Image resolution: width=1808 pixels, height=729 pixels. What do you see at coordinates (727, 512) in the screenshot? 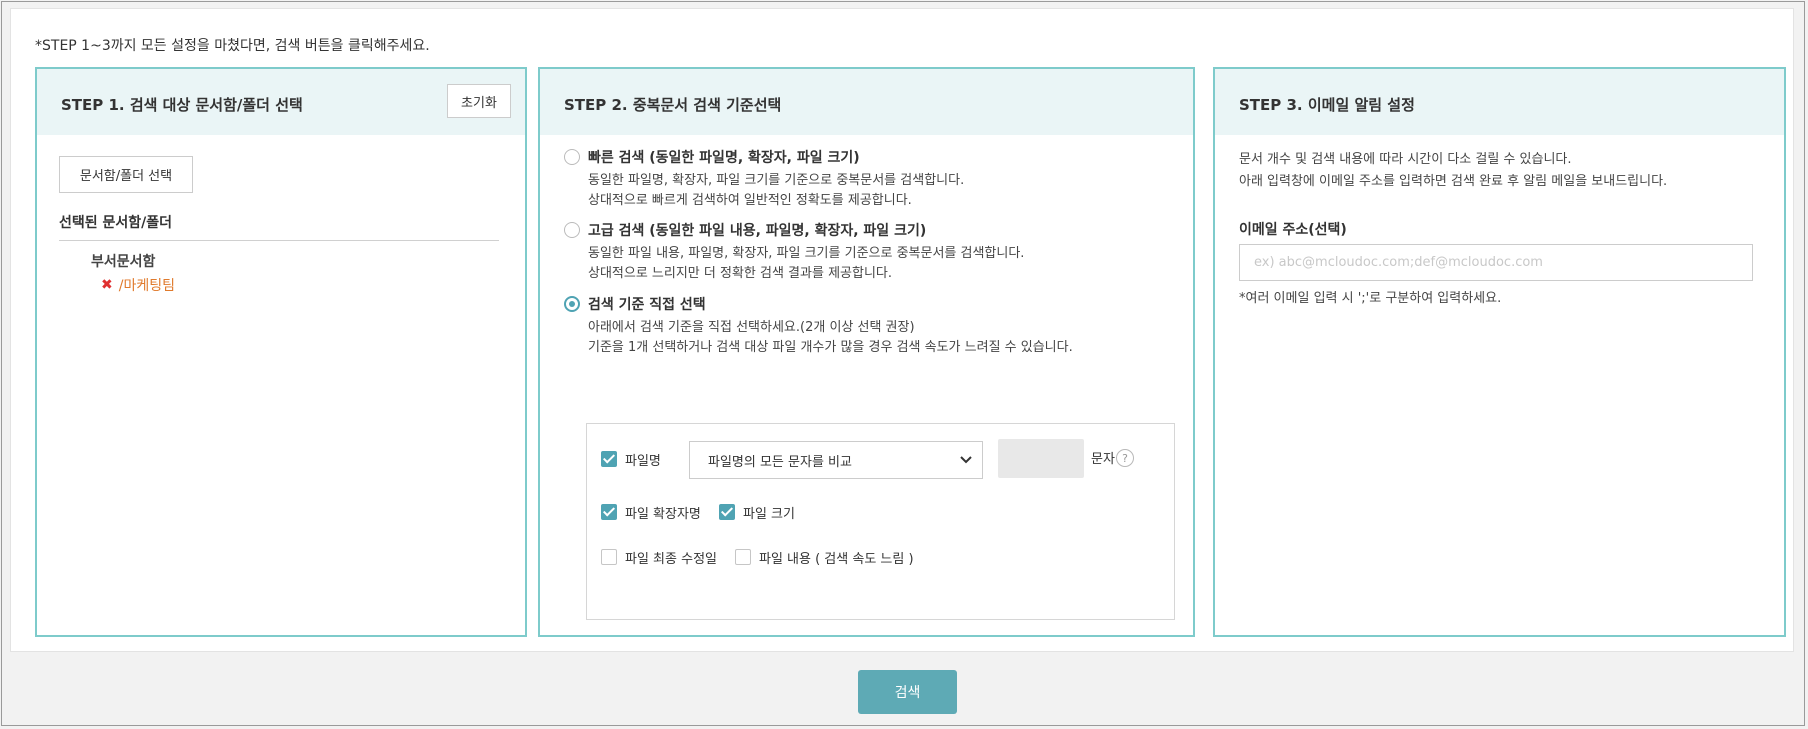
I see `filesize-checkbox` at bounding box center [727, 512].